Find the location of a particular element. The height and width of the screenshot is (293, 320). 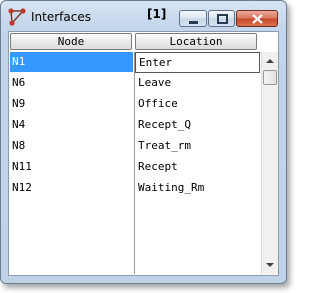

column-header-location: Location is located at coordinates (196, 41).